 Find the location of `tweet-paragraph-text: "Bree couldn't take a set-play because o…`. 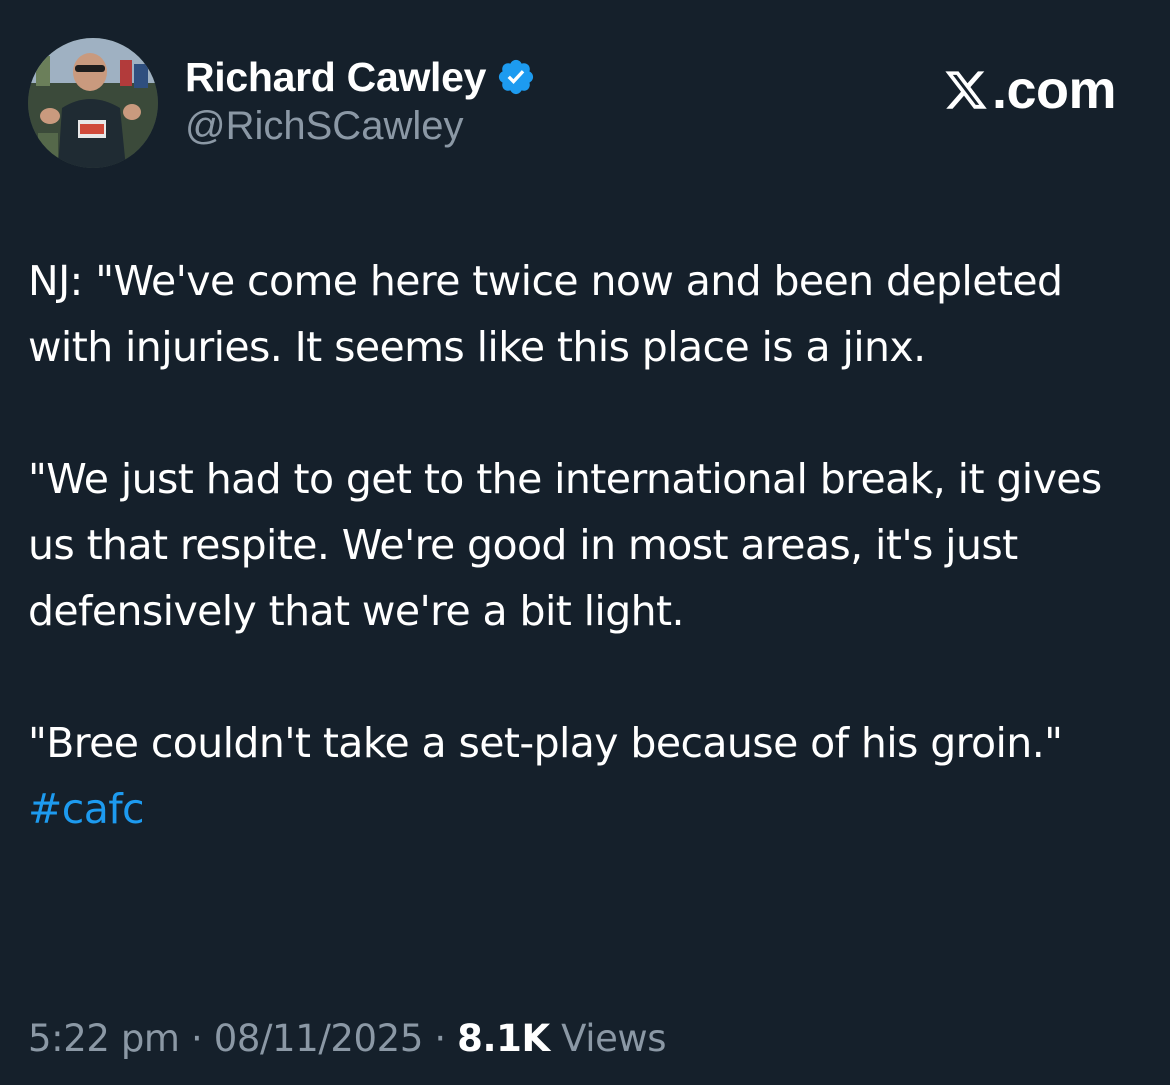

tweet-paragraph-text: "Bree couldn't take a set-play because o… is located at coordinates (545, 743).